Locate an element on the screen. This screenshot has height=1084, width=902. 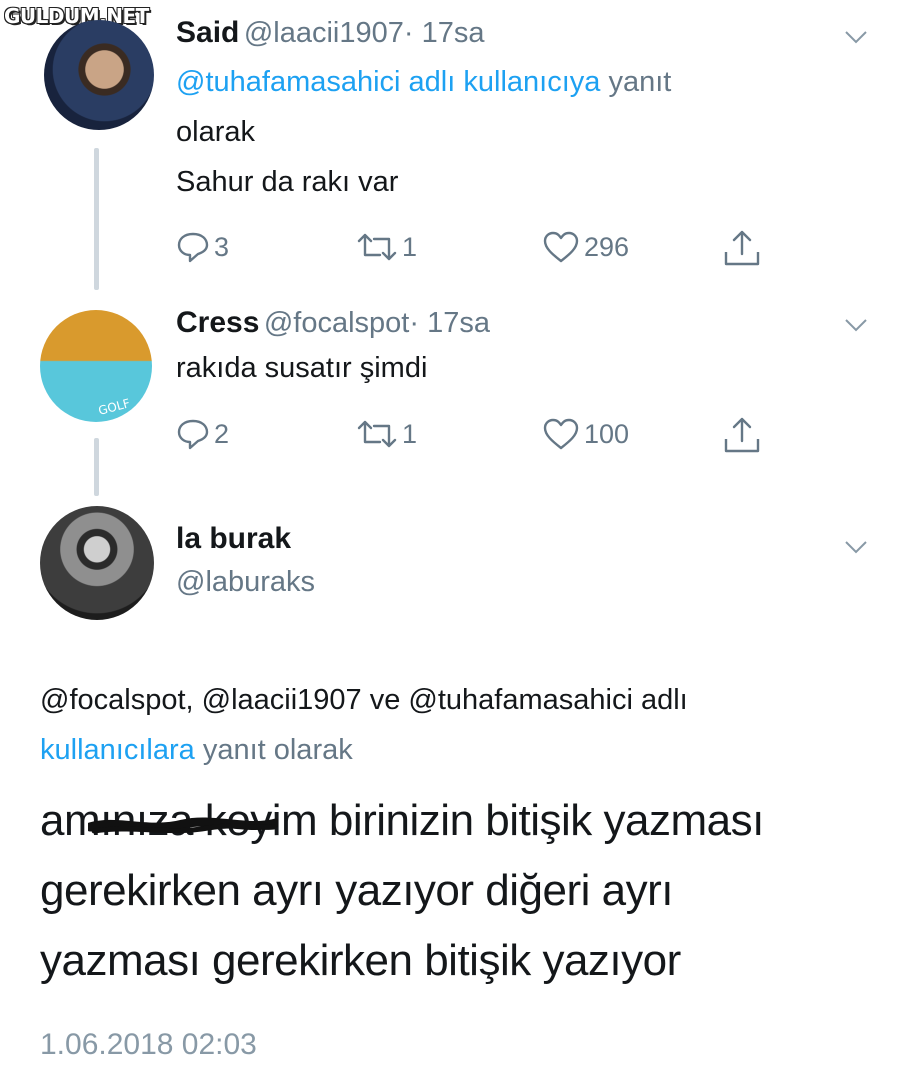
reply-button: 2 is located at coordinates (202, 434).